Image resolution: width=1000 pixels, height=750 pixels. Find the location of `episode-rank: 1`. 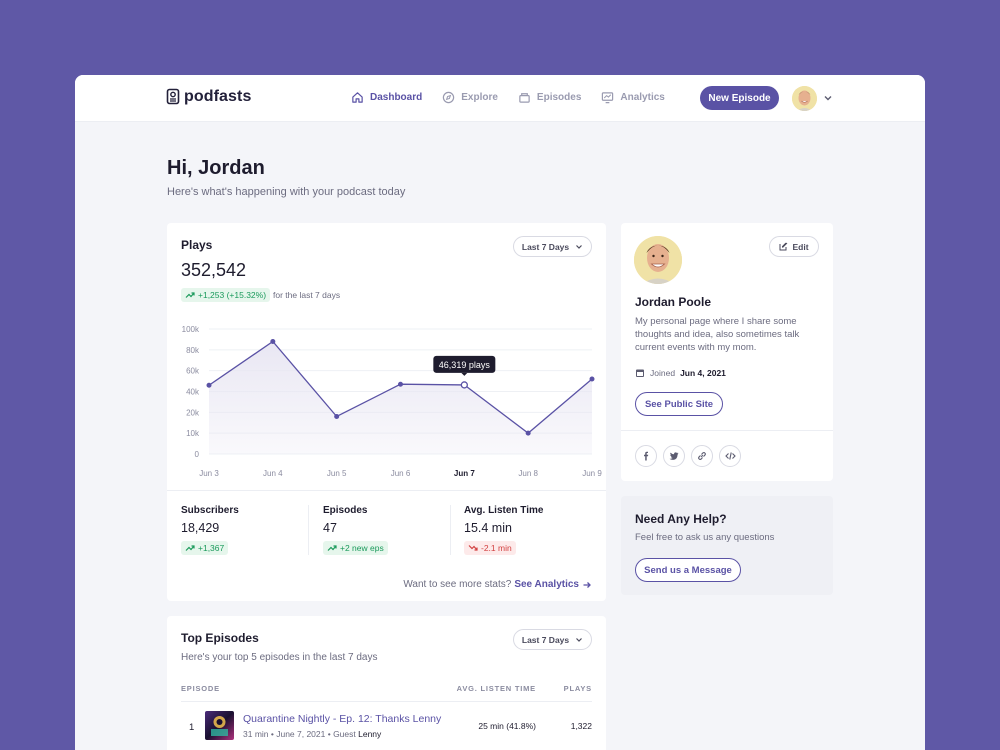

episode-rank: 1 is located at coordinates (192, 727).